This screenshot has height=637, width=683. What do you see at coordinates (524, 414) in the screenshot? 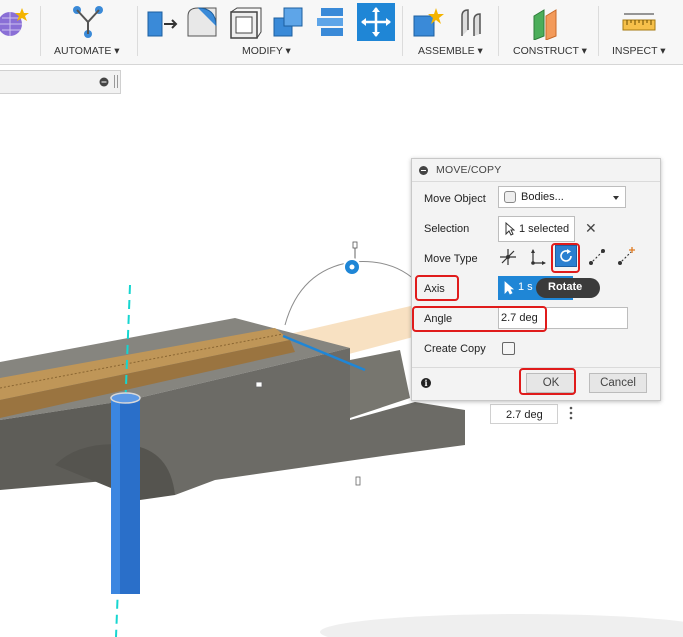
I see `angle-value-tag: 2.7 deg` at bounding box center [524, 414].